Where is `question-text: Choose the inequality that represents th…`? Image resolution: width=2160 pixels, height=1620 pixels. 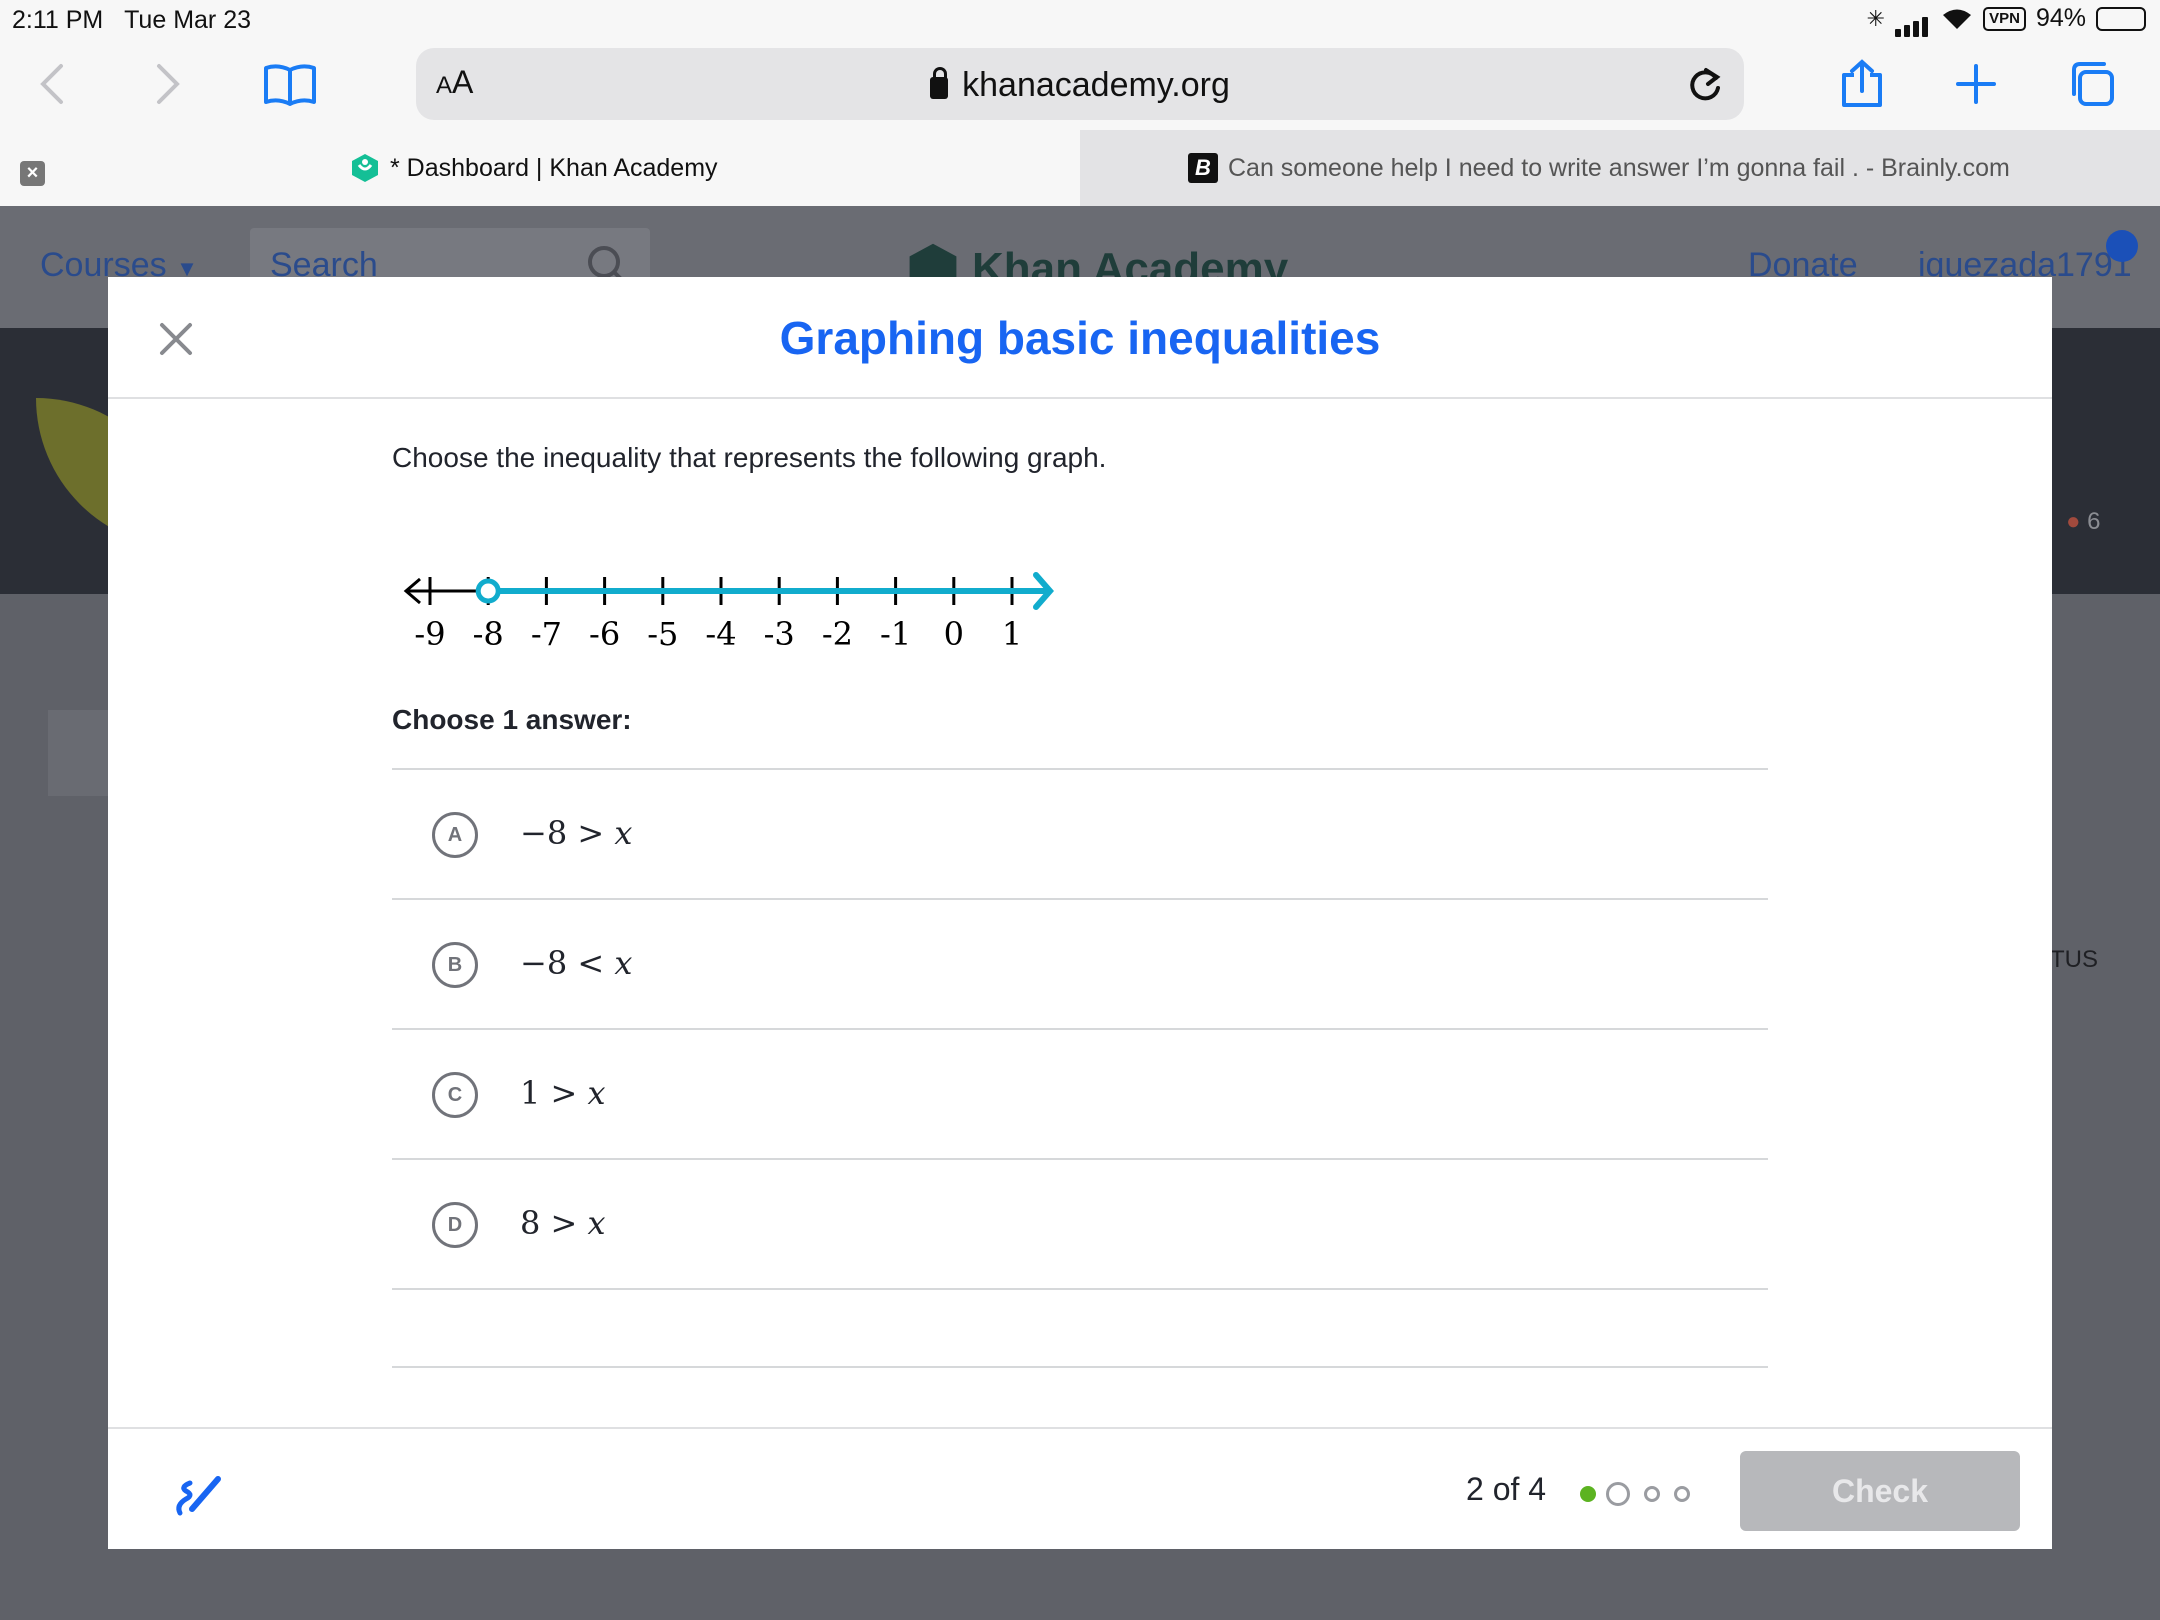
question-text: Choose the inequality that represents th… is located at coordinates (749, 457).